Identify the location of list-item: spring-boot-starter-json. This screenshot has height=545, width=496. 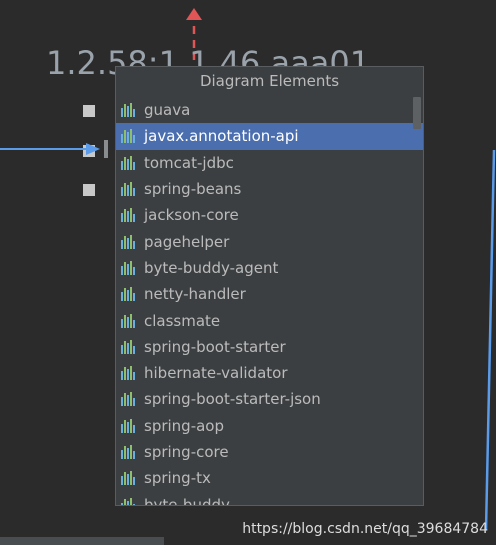
(269, 399).